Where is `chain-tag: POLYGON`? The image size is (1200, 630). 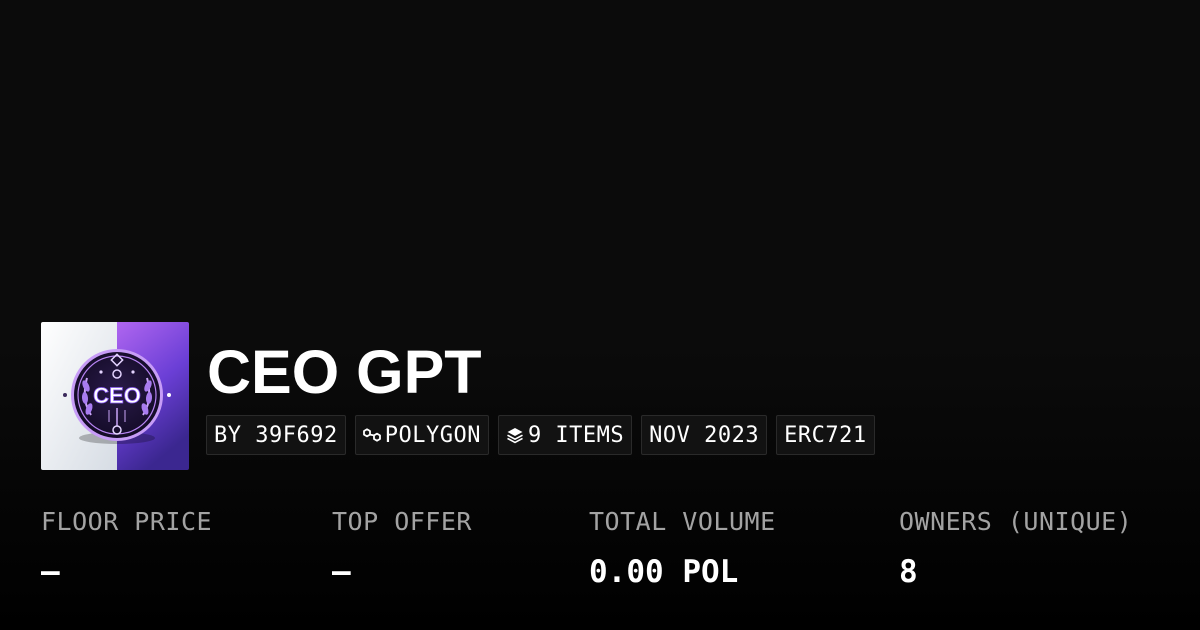 chain-tag: POLYGON is located at coordinates (421, 435).